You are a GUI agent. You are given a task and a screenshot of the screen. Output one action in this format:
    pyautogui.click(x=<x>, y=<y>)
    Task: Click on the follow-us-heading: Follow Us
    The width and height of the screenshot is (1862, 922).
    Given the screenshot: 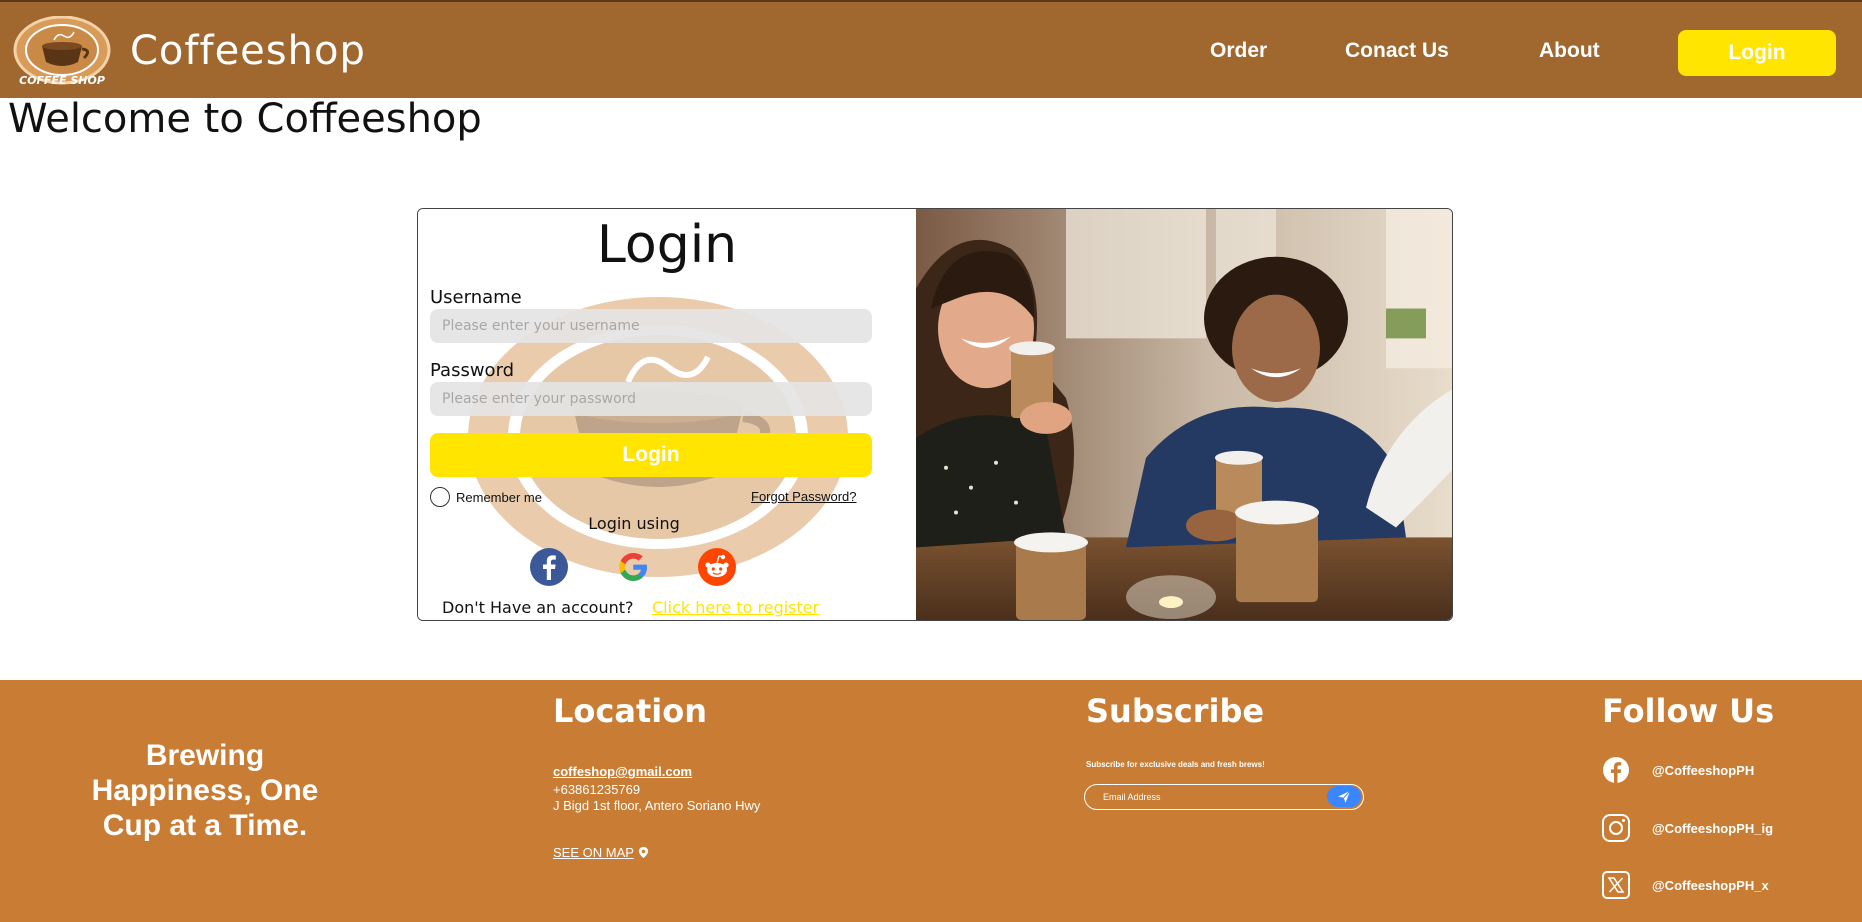 What is the action you would take?
    pyautogui.click(x=1688, y=711)
    